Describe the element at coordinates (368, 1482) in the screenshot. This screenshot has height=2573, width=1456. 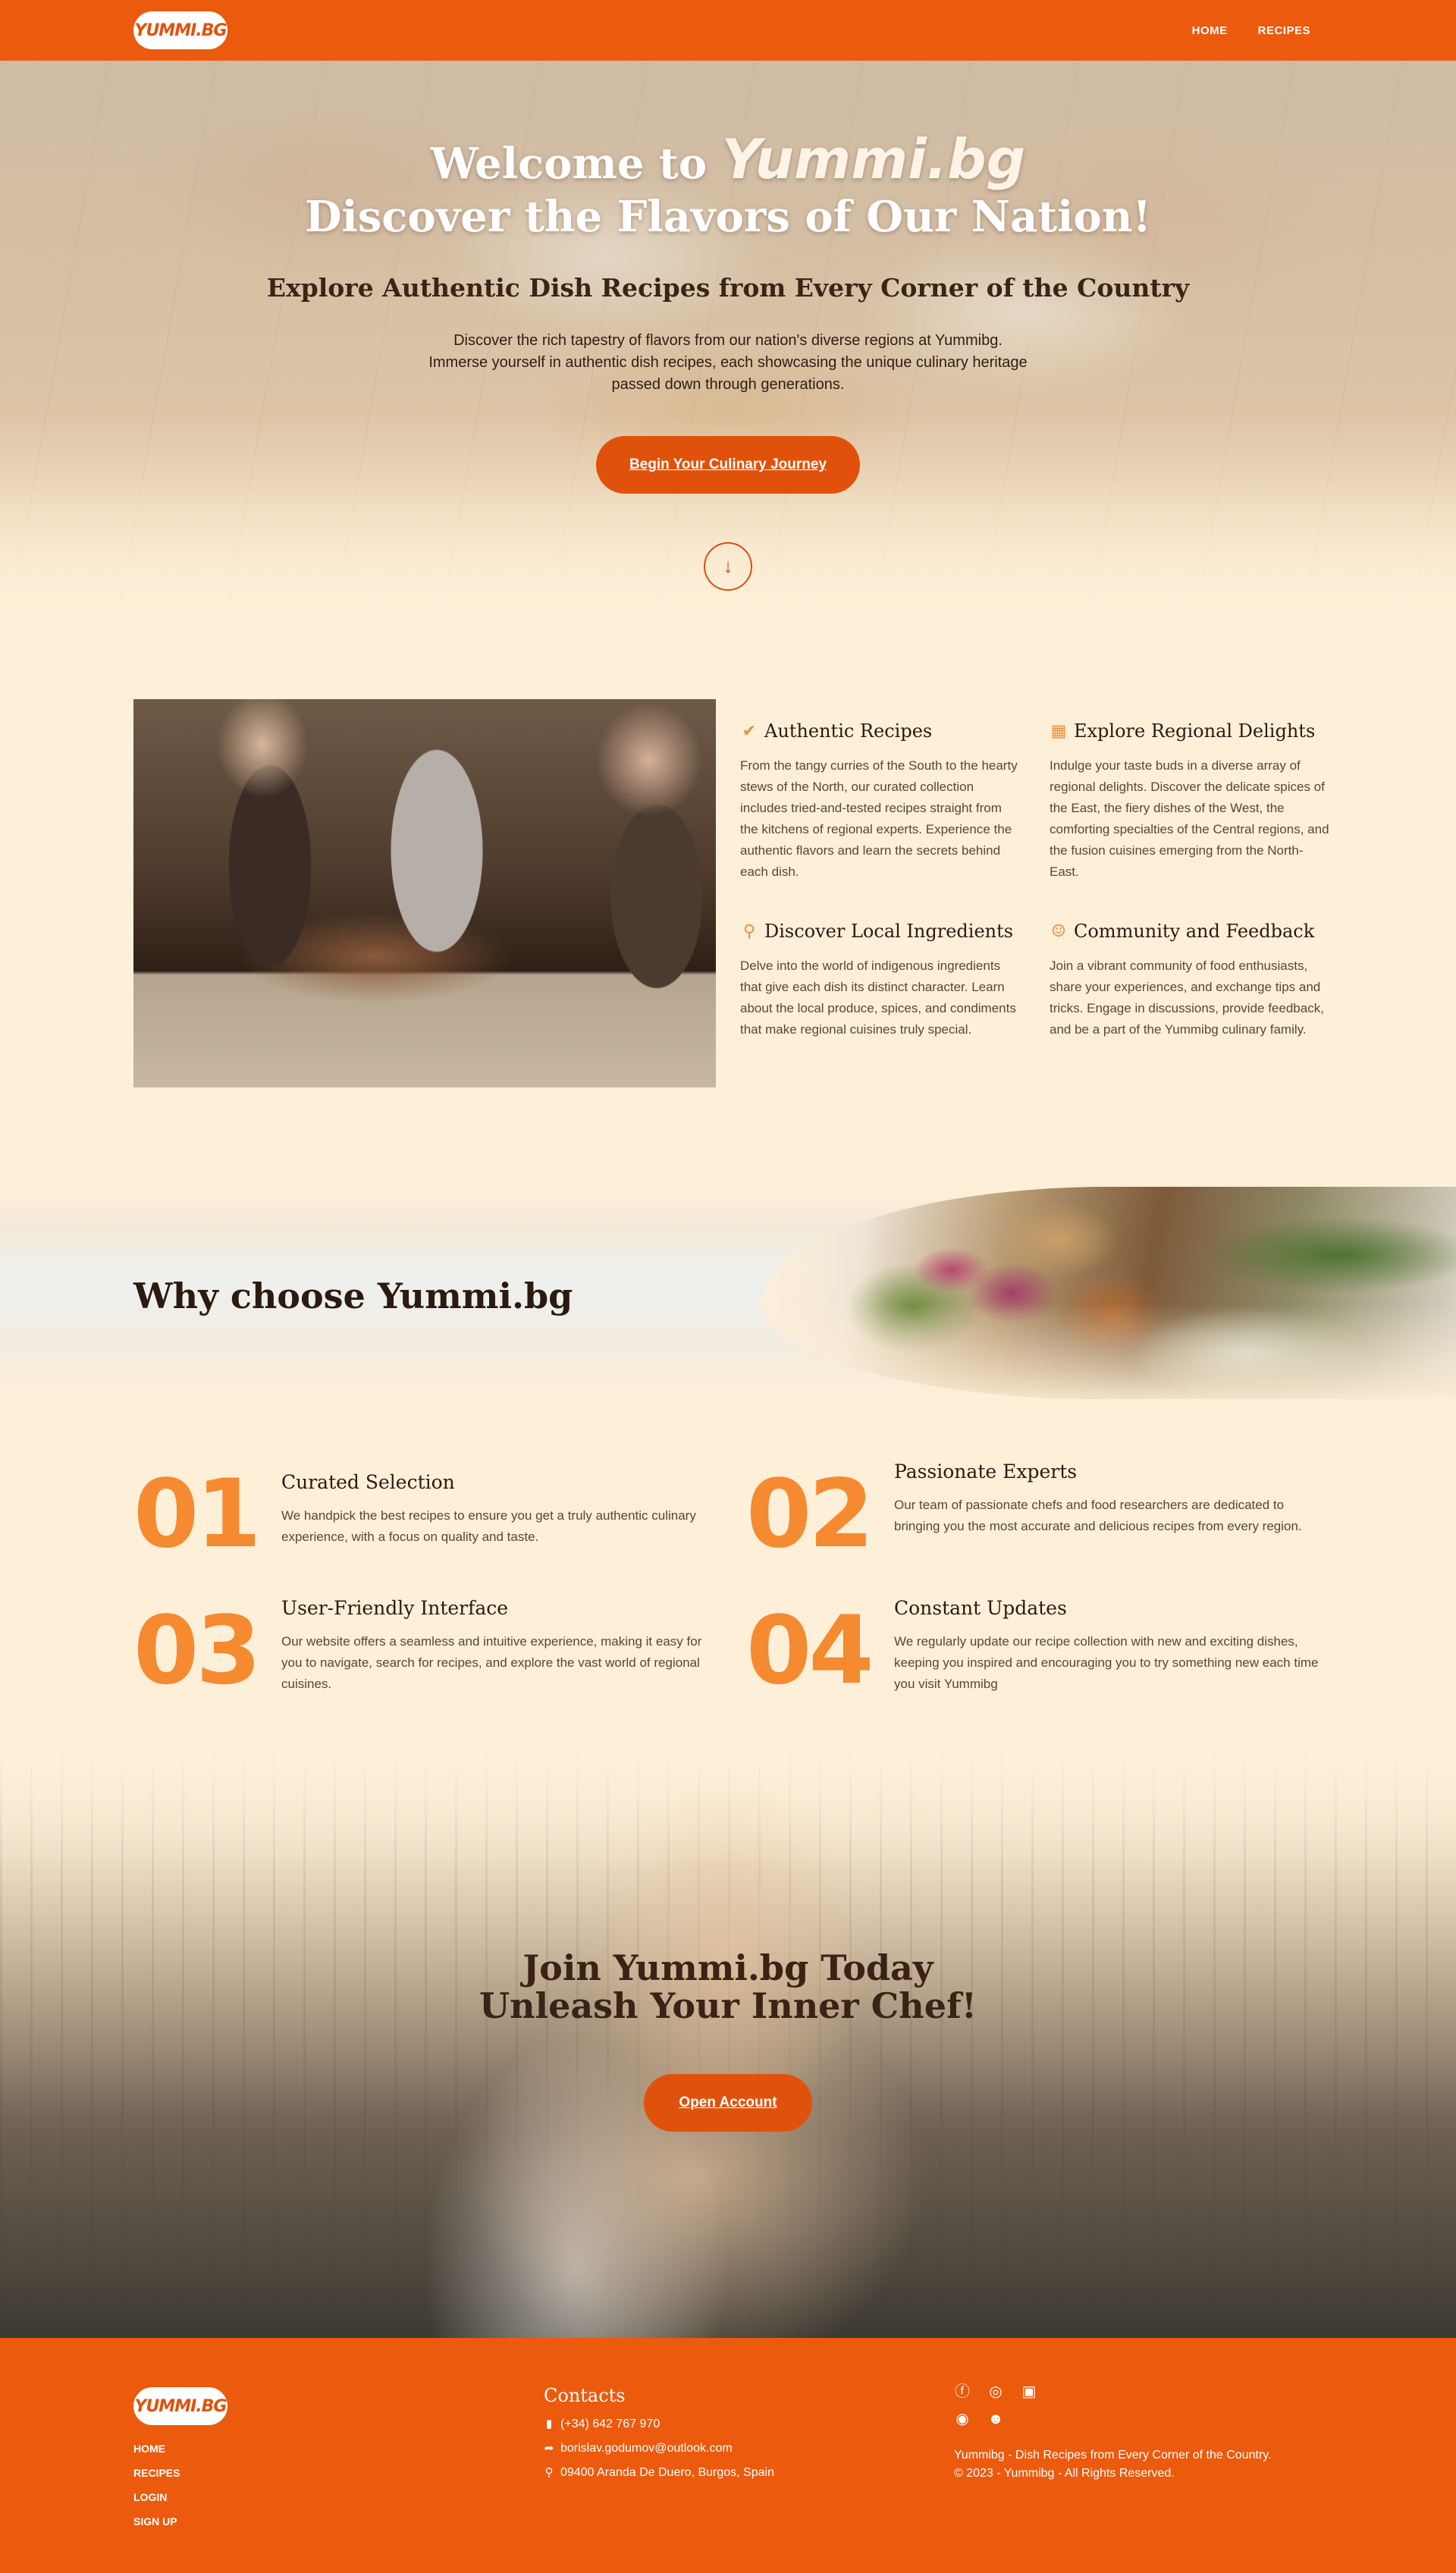
I see `reason-title: Curated Selection` at that location.